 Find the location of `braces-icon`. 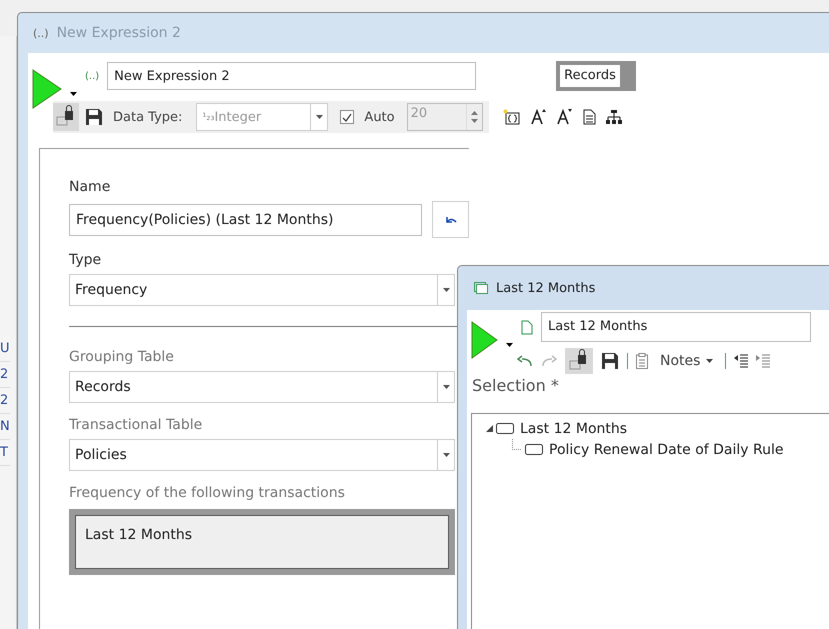

braces-icon is located at coordinates (511, 117).